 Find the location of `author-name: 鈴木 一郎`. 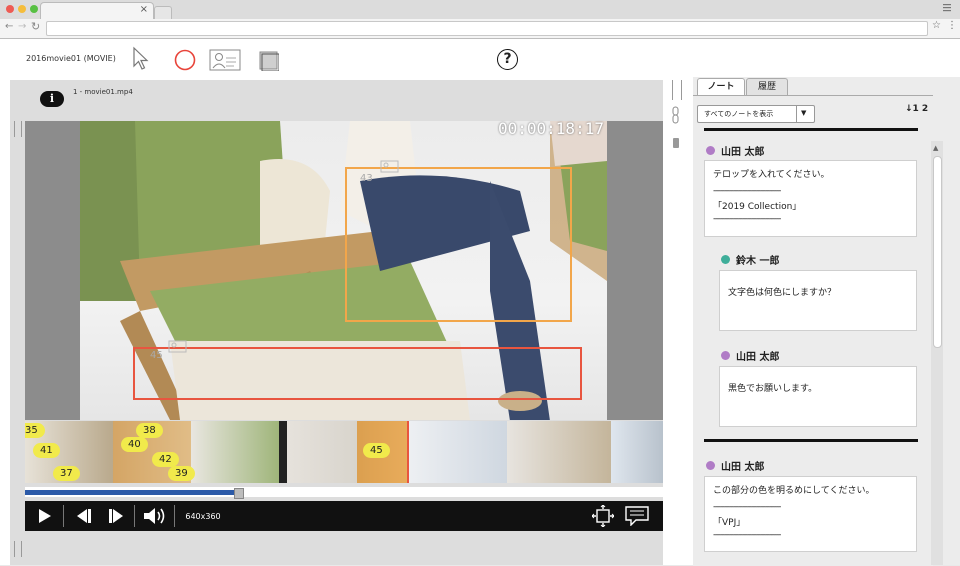

author-name: 鈴木 一郎 is located at coordinates (758, 261).